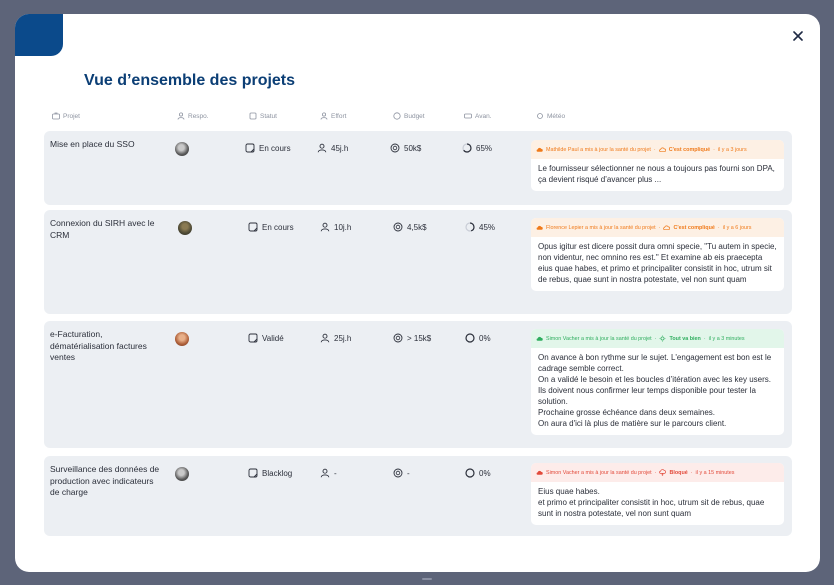 This screenshot has height=585, width=834. Describe the element at coordinates (253, 116) in the screenshot. I see `note-icon` at that location.